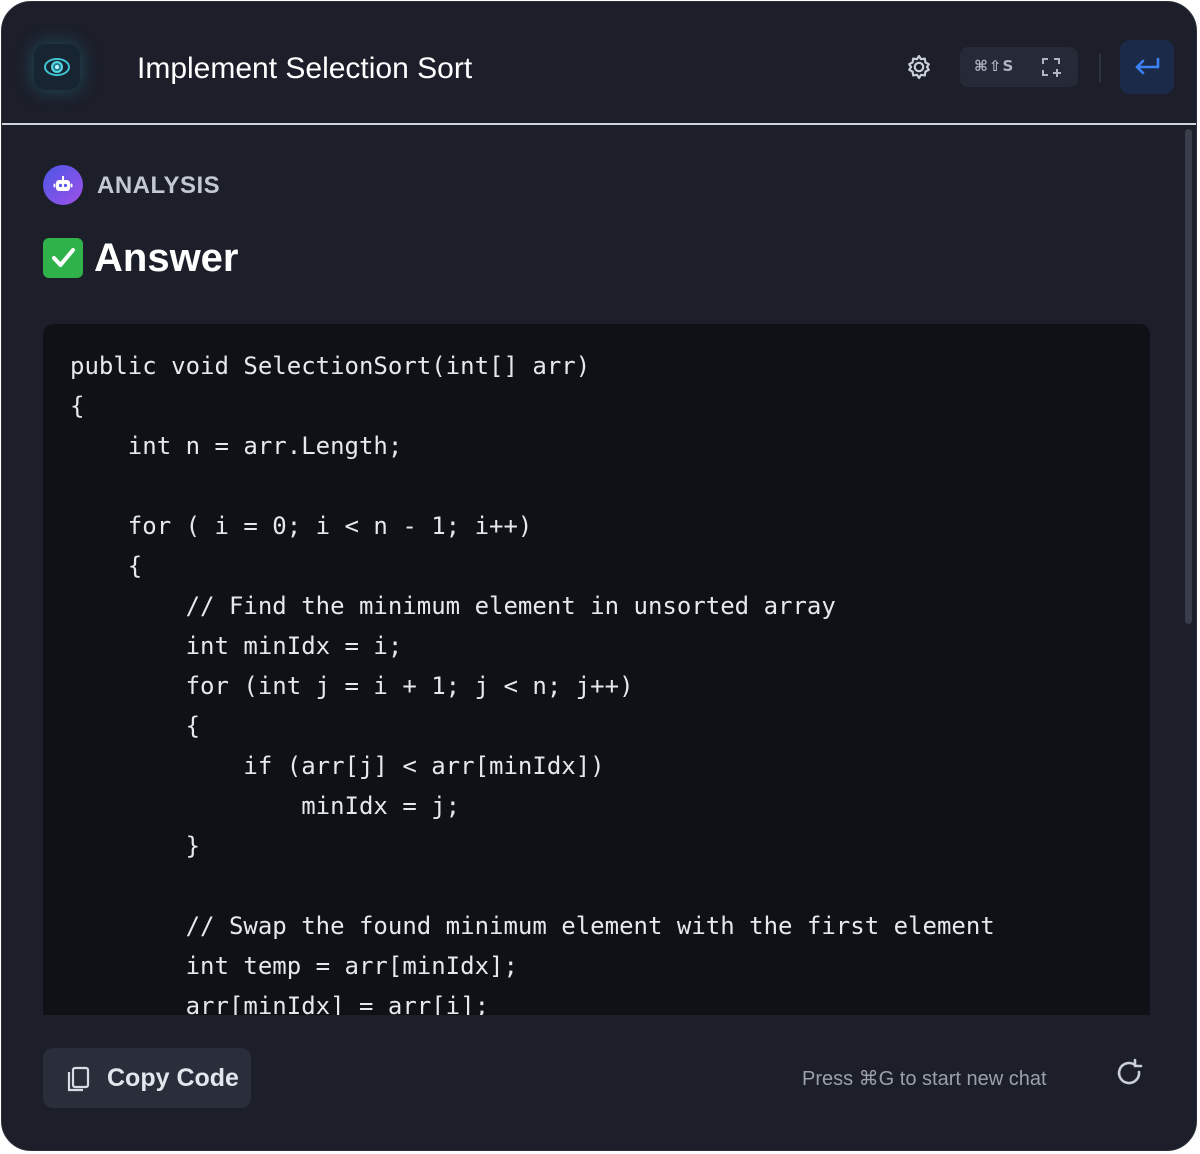 The width and height of the screenshot is (1200, 1154). Describe the element at coordinates (1100, 68) in the screenshot. I see `toolbar-divider` at that location.